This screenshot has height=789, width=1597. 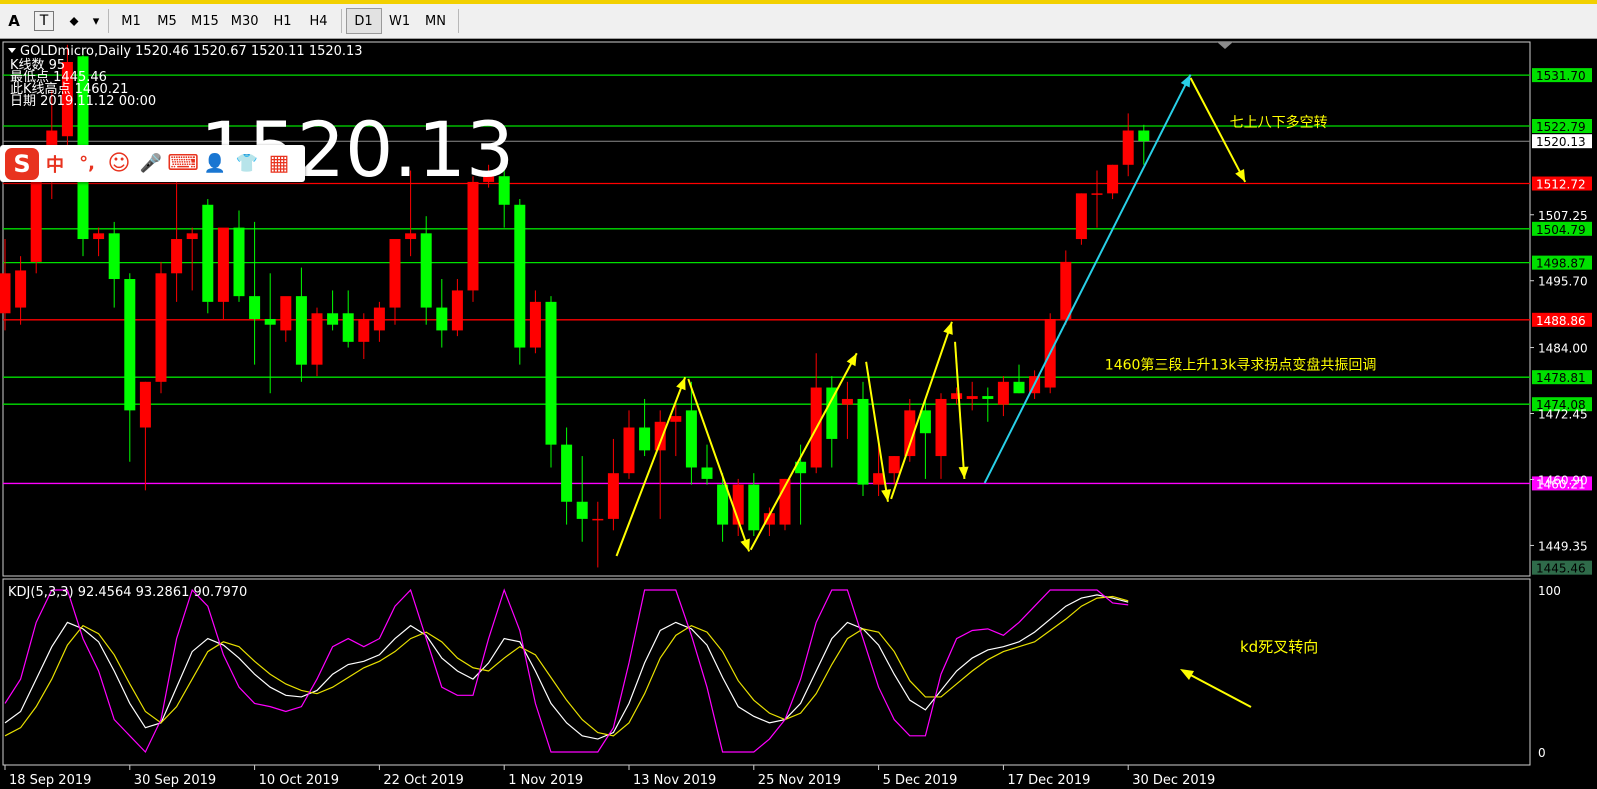 I want to click on microphone-icon: 🎤, so click(x=151, y=164).